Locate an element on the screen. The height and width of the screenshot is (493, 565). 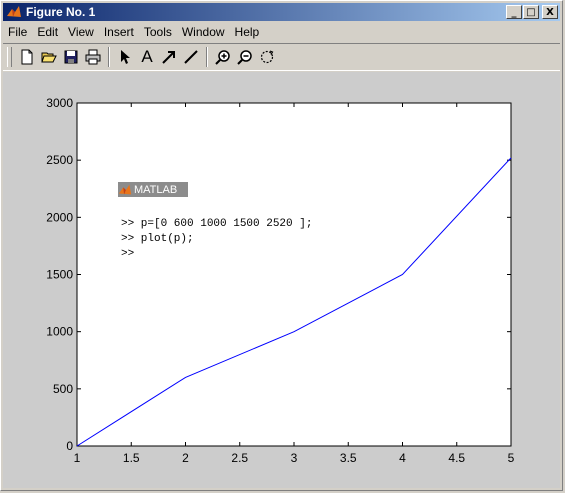
matlab-badge: MATLAB is located at coordinates (153, 189).